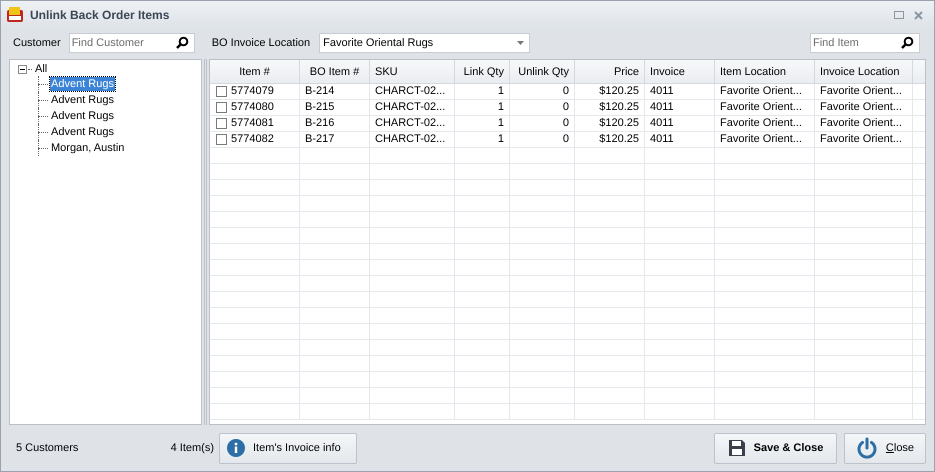 This screenshot has width=935, height=472. I want to click on customer-label: Customer, so click(37, 43).